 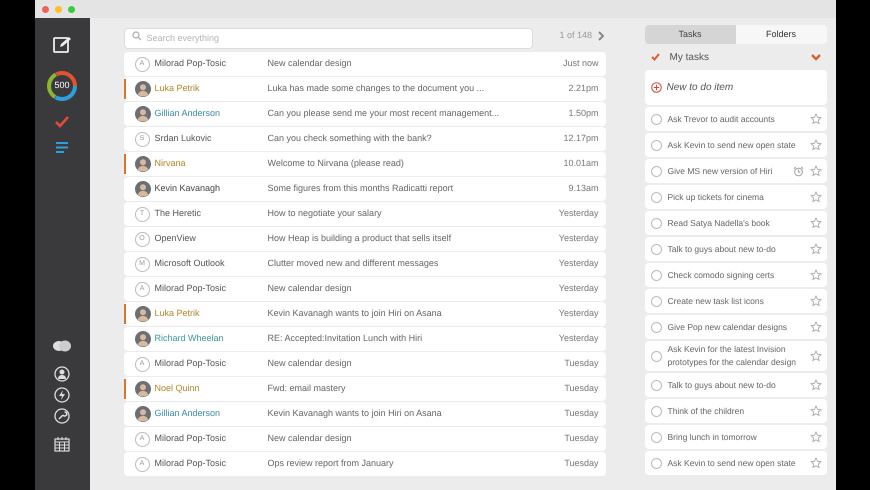 What do you see at coordinates (62, 45) in the screenshot?
I see `compose-icon` at bounding box center [62, 45].